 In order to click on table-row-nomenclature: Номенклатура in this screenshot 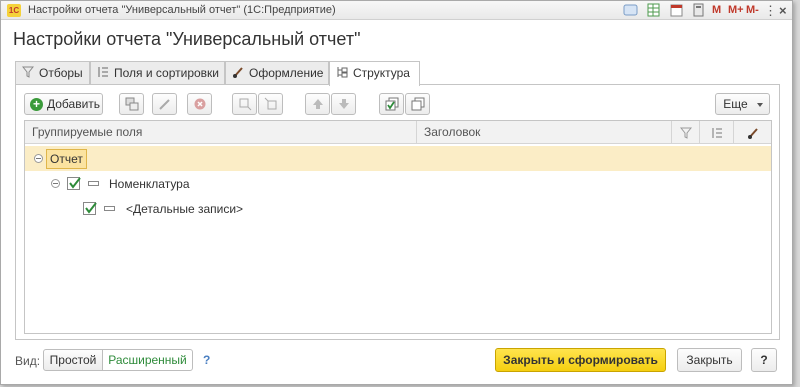, I will do `click(398, 183)`.